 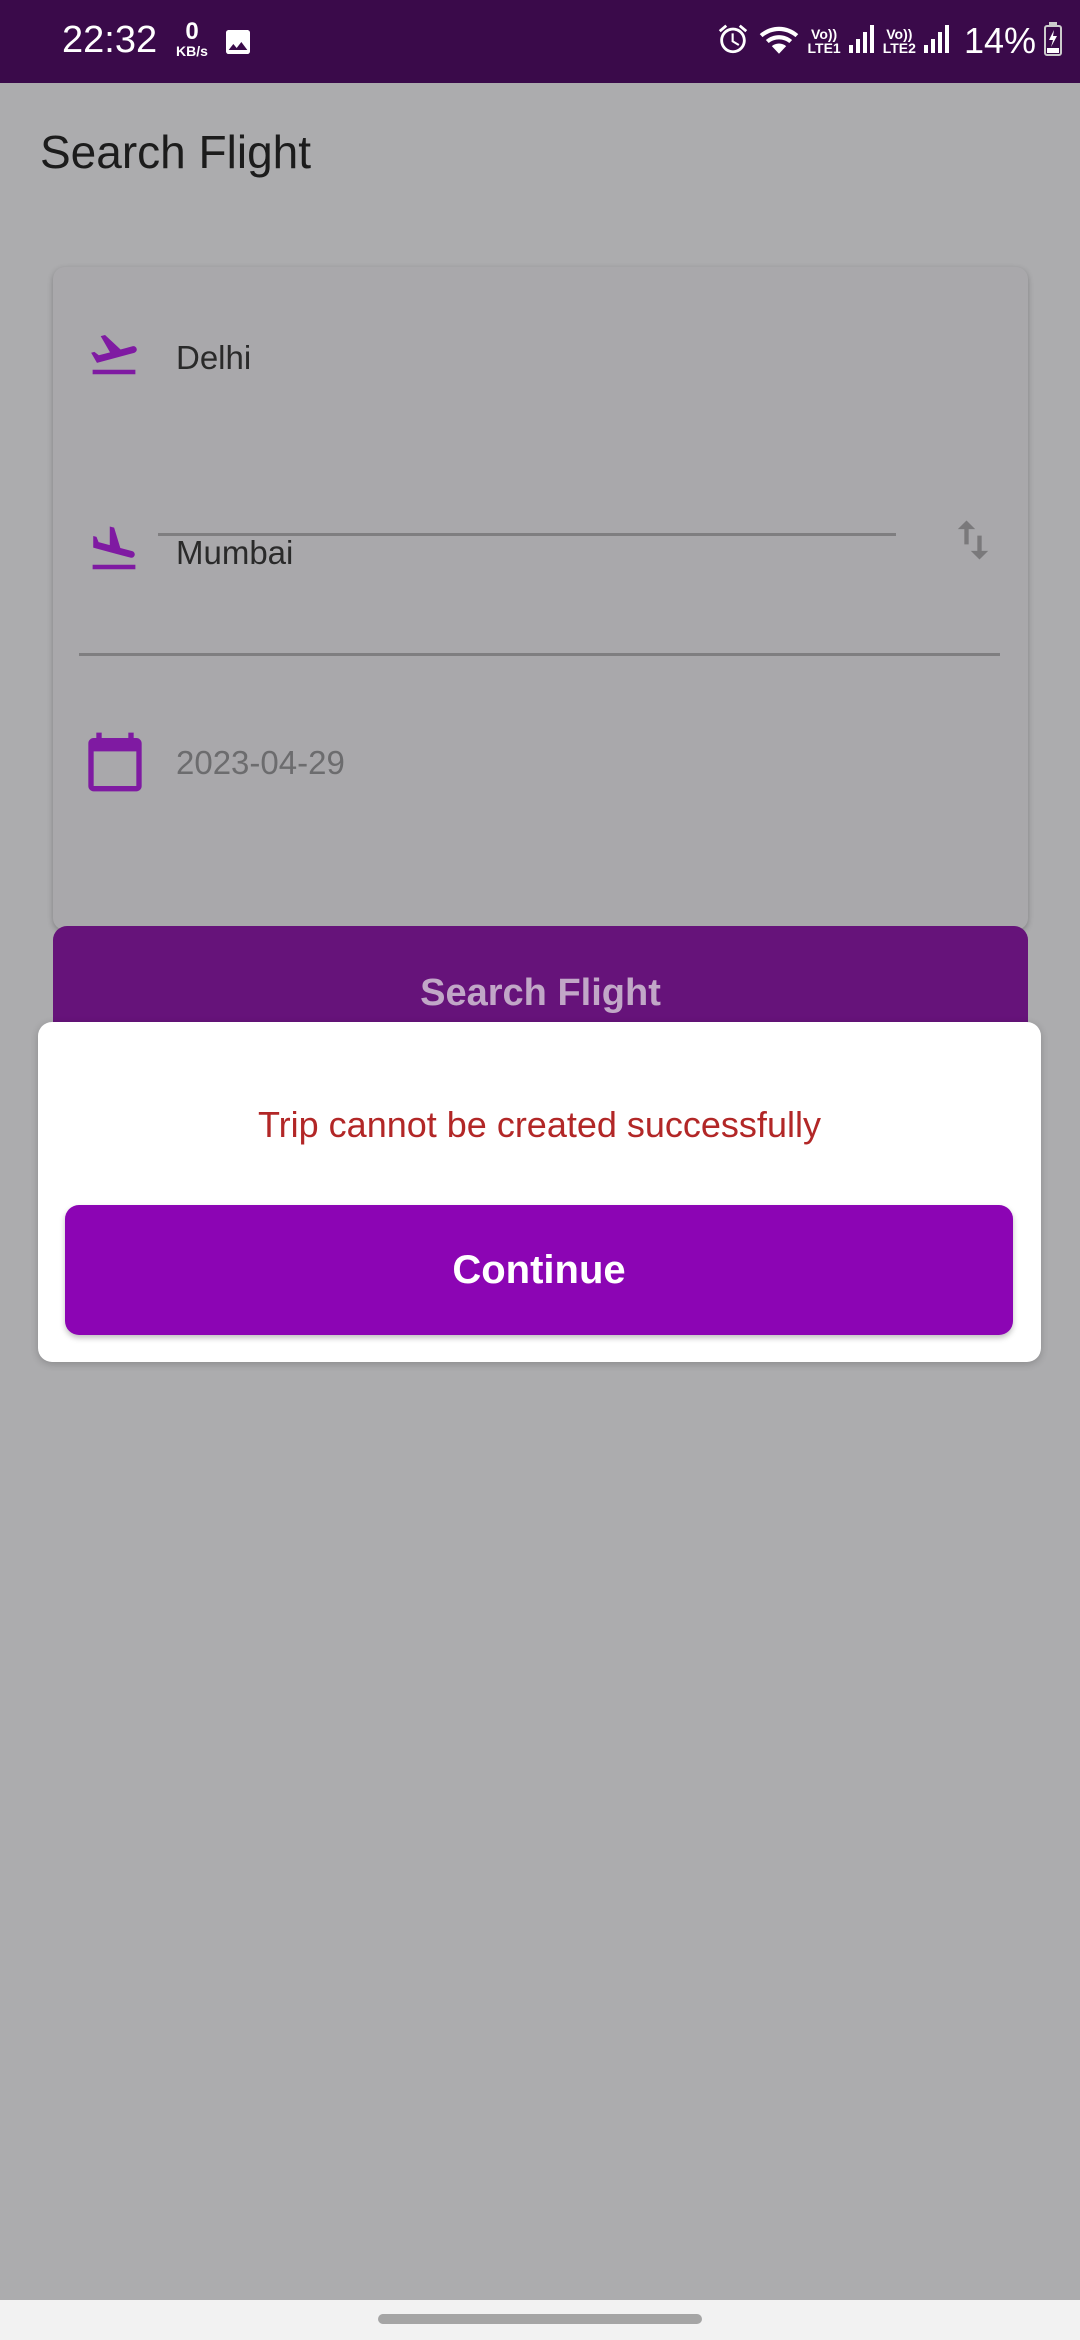 I want to click on sim2-label: Vo)) LTE2, so click(x=899, y=41).